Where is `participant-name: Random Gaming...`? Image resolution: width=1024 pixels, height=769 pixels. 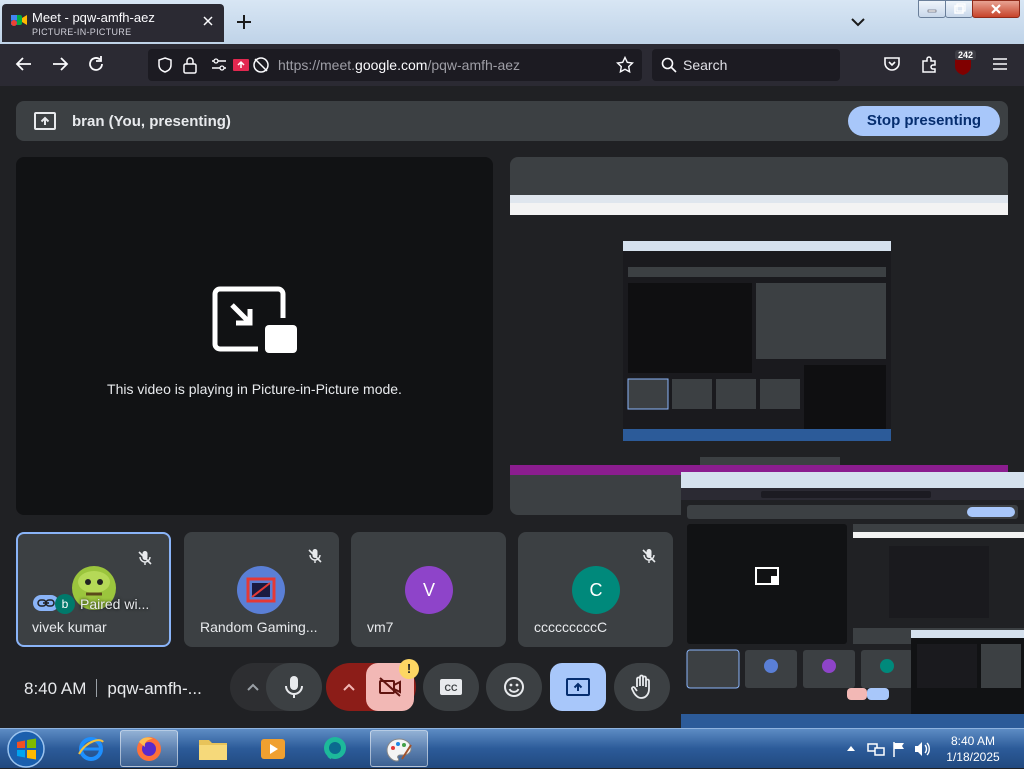 participant-name: Random Gaming... is located at coordinates (259, 627).